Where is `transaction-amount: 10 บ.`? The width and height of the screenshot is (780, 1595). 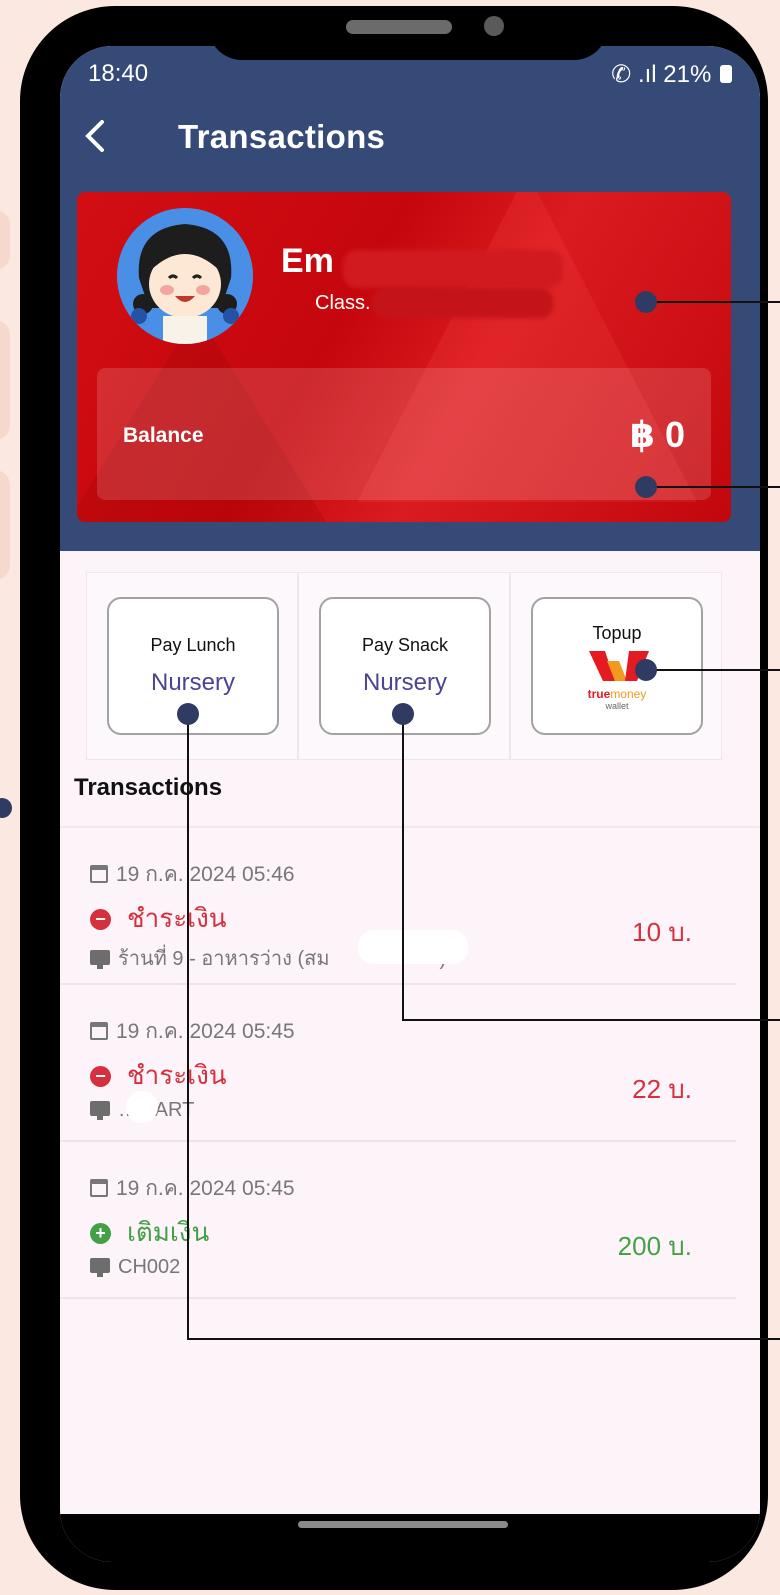 transaction-amount: 10 บ. is located at coordinates (662, 932).